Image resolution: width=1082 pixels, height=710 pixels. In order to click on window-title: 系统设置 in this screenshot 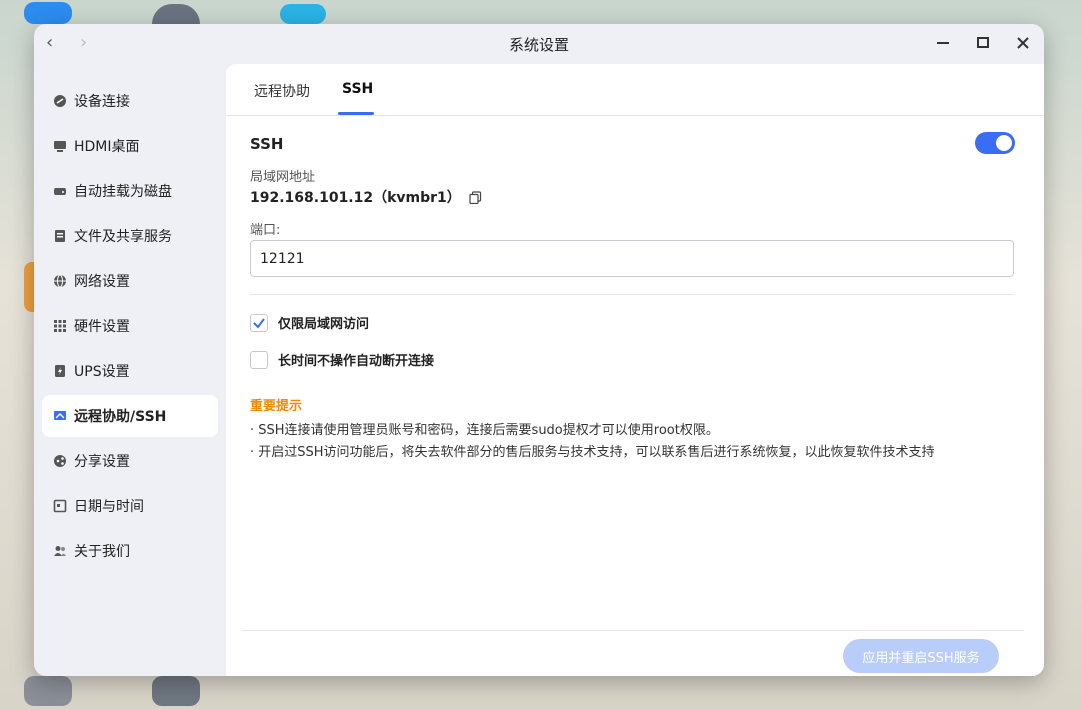, I will do `click(538, 45)`.